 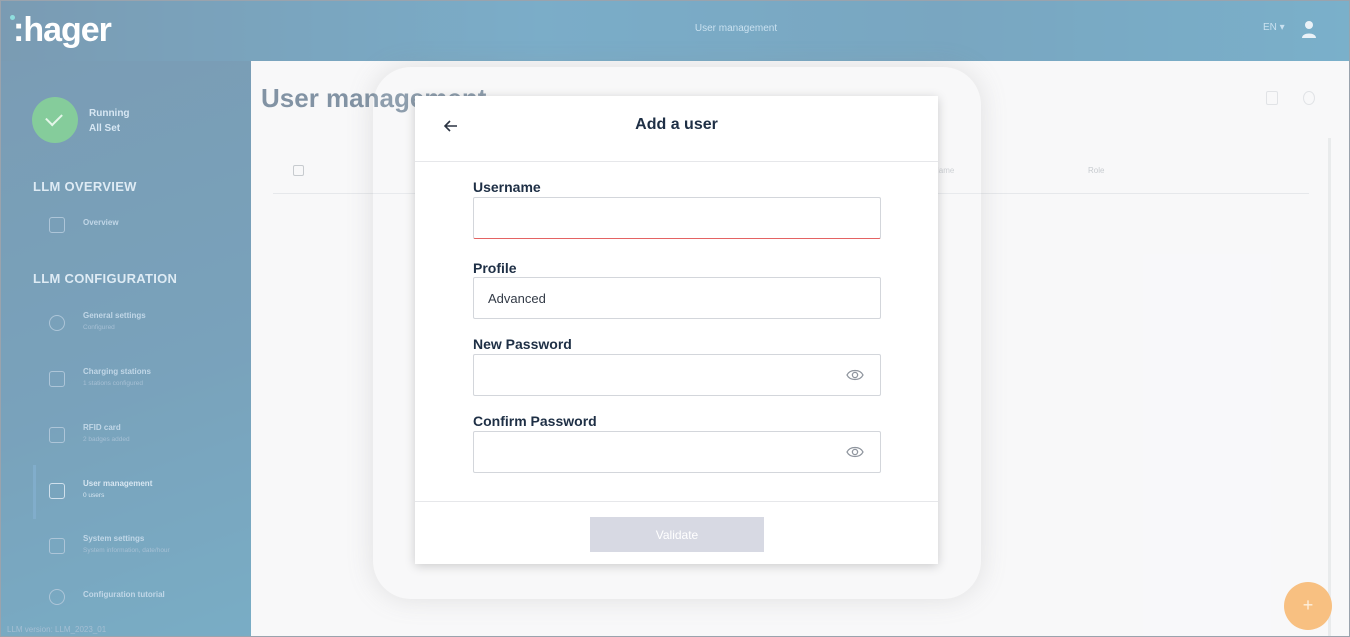 What do you see at coordinates (495, 268) in the screenshot?
I see `profile-label: Profile` at bounding box center [495, 268].